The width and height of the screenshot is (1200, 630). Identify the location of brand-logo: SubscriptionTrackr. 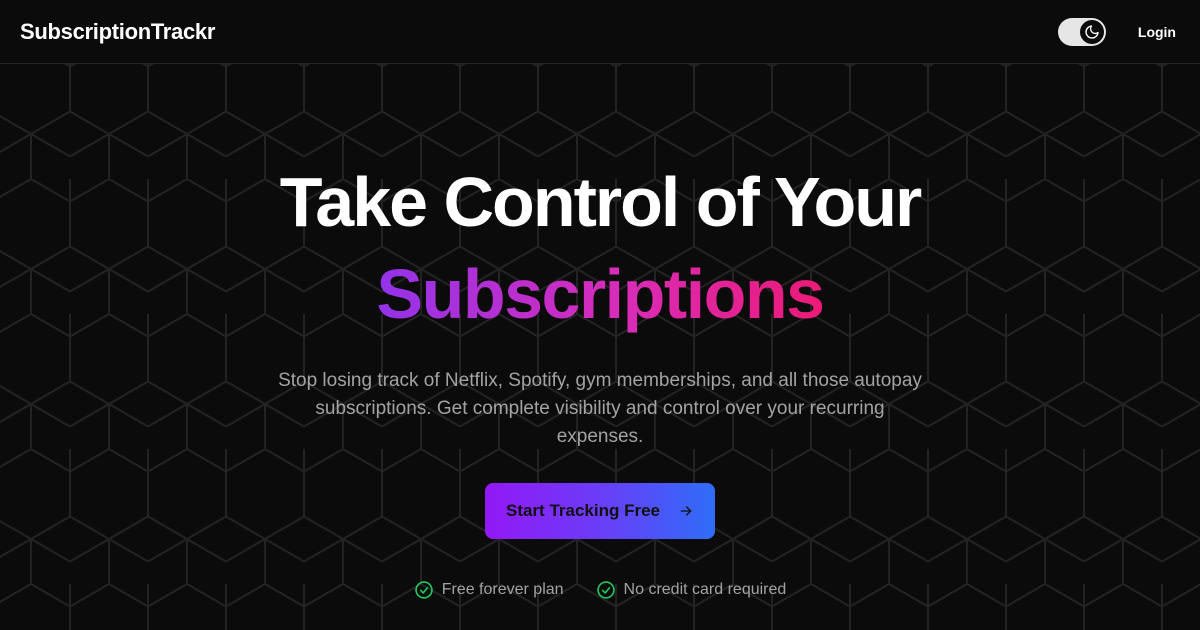
(117, 32).